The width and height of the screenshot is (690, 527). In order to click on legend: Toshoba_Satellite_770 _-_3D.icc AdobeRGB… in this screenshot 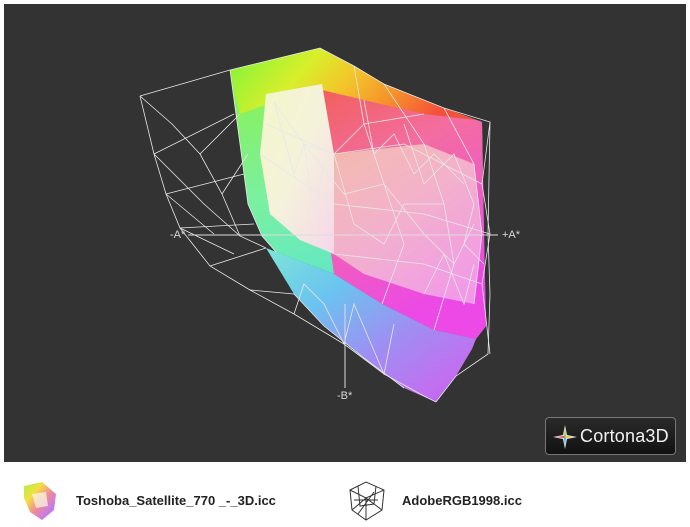, I will do `click(345, 496)`.